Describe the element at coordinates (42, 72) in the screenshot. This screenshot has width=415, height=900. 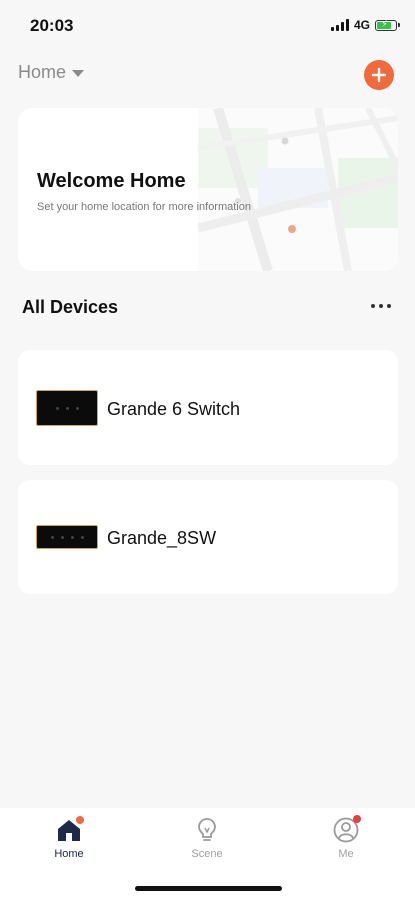
I see `home-selector-label: Home` at that location.